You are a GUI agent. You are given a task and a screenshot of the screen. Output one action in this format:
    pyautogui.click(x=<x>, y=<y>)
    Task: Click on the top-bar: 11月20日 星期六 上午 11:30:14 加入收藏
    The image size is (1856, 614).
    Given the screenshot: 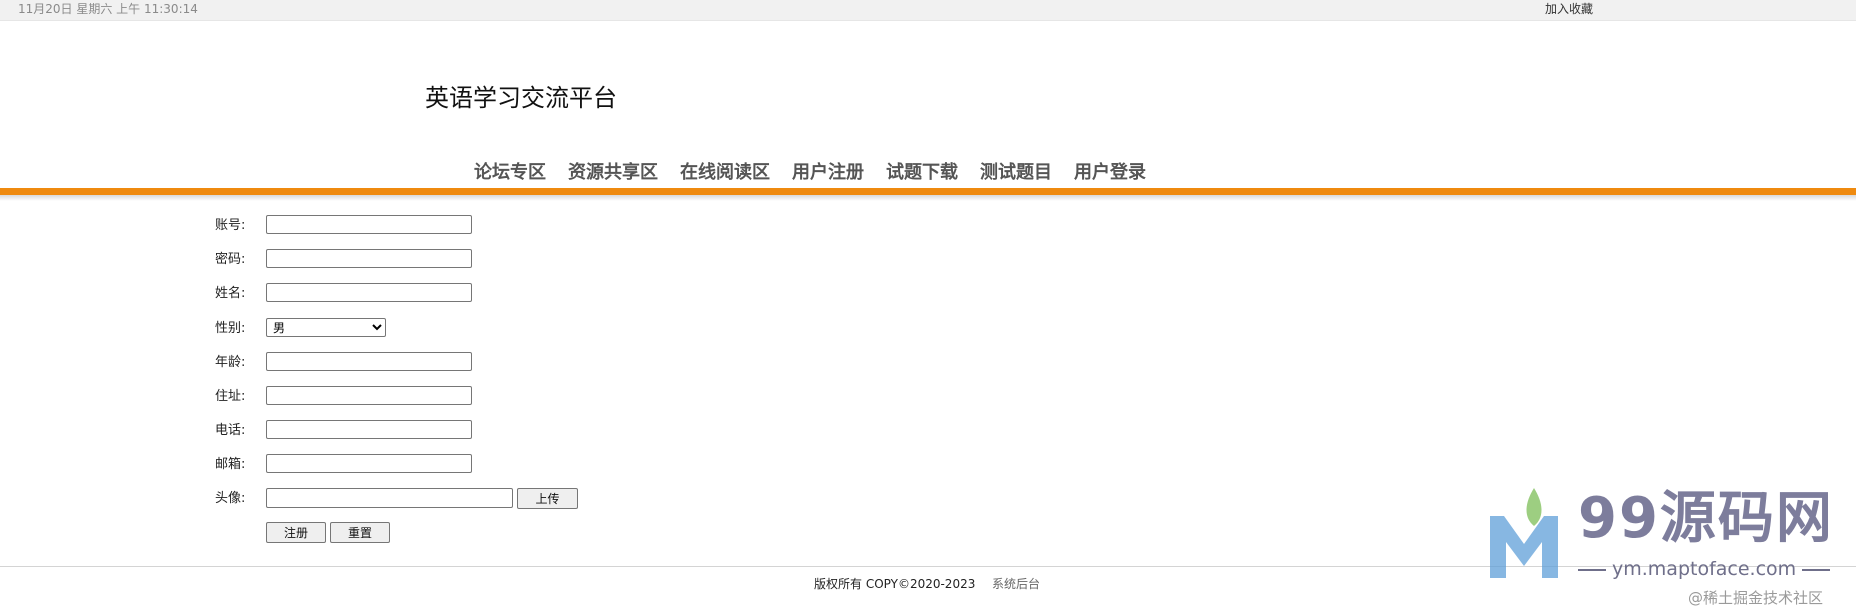 What is the action you would take?
    pyautogui.click(x=928, y=10)
    